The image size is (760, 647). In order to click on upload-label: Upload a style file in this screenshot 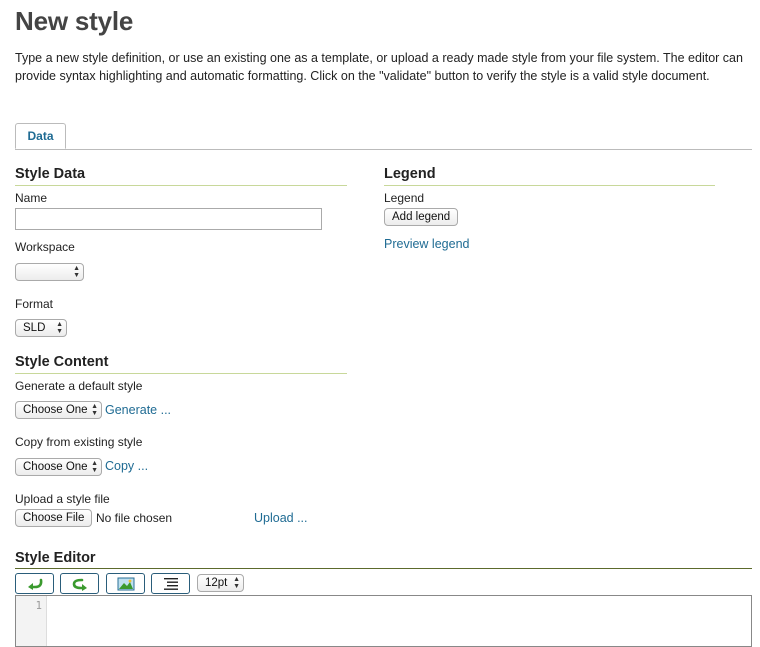, I will do `click(62, 499)`.